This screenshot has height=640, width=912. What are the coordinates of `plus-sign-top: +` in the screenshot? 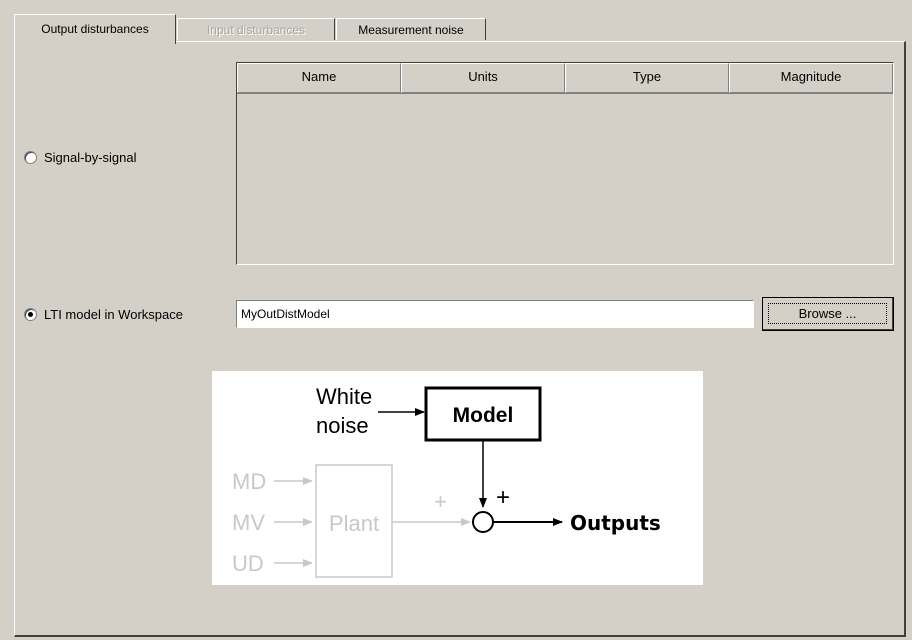 It's located at (503, 497).